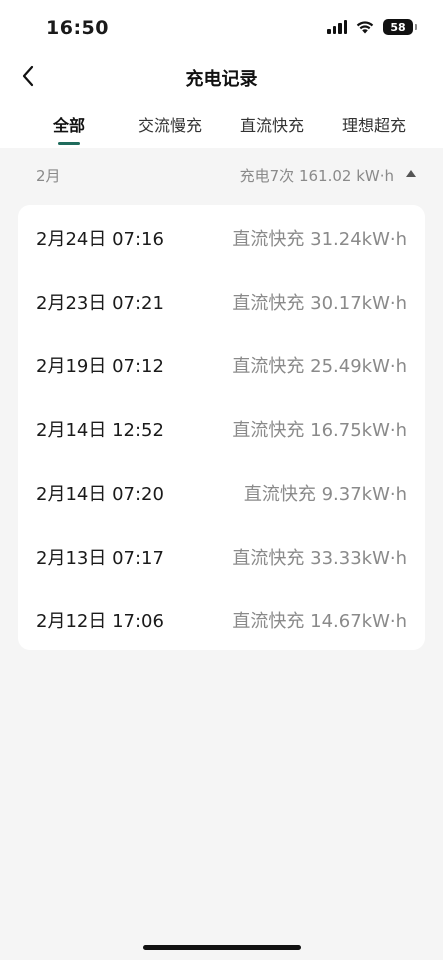  I want to click on status-icons: 58, so click(372, 27).